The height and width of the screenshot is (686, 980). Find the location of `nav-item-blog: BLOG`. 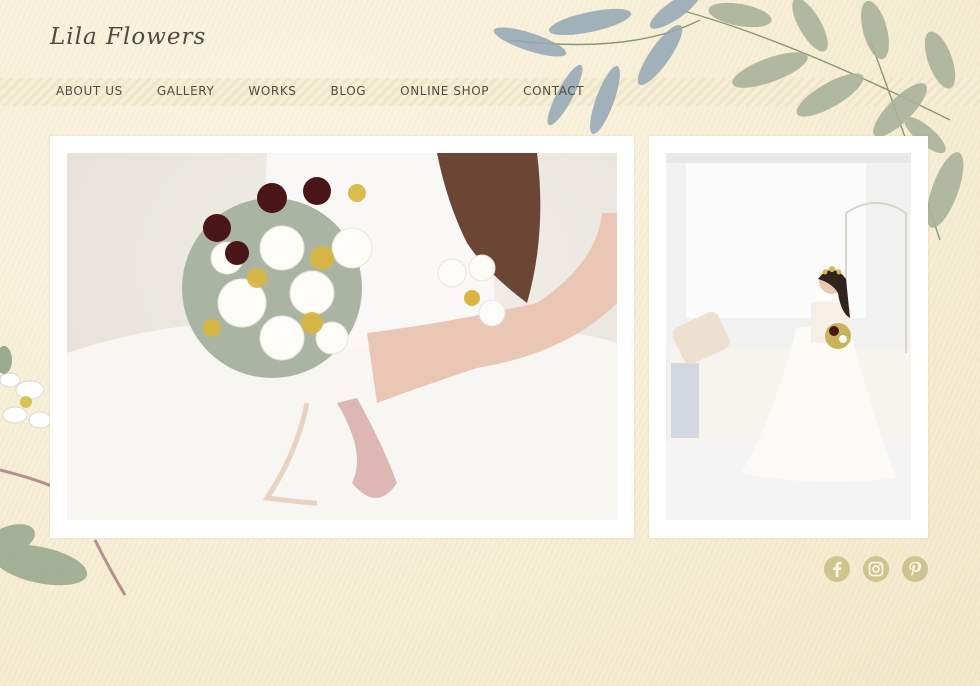

nav-item-blog: BLOG is located at coordinates (349, 91).